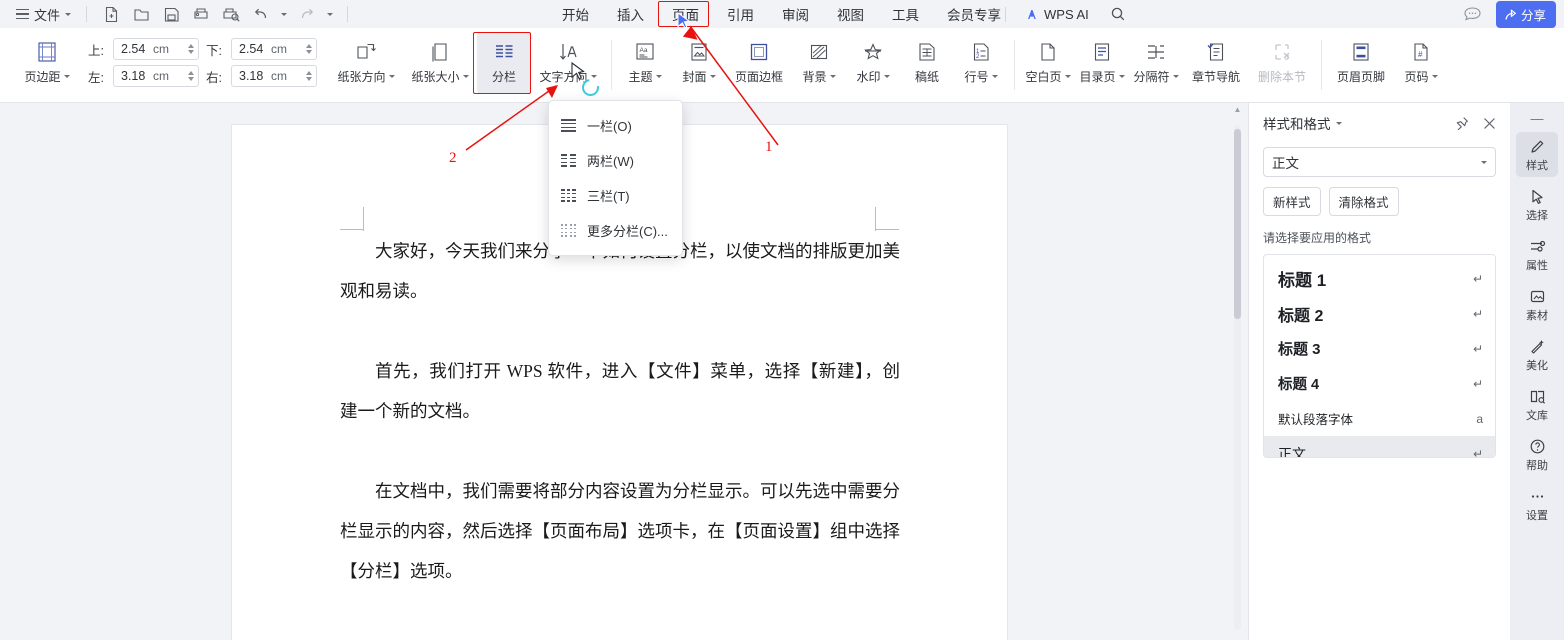 Image resolution: width=1564 pixels, height=640 pixels. I want to click on columns-button: 分栏, so click(504, 63).